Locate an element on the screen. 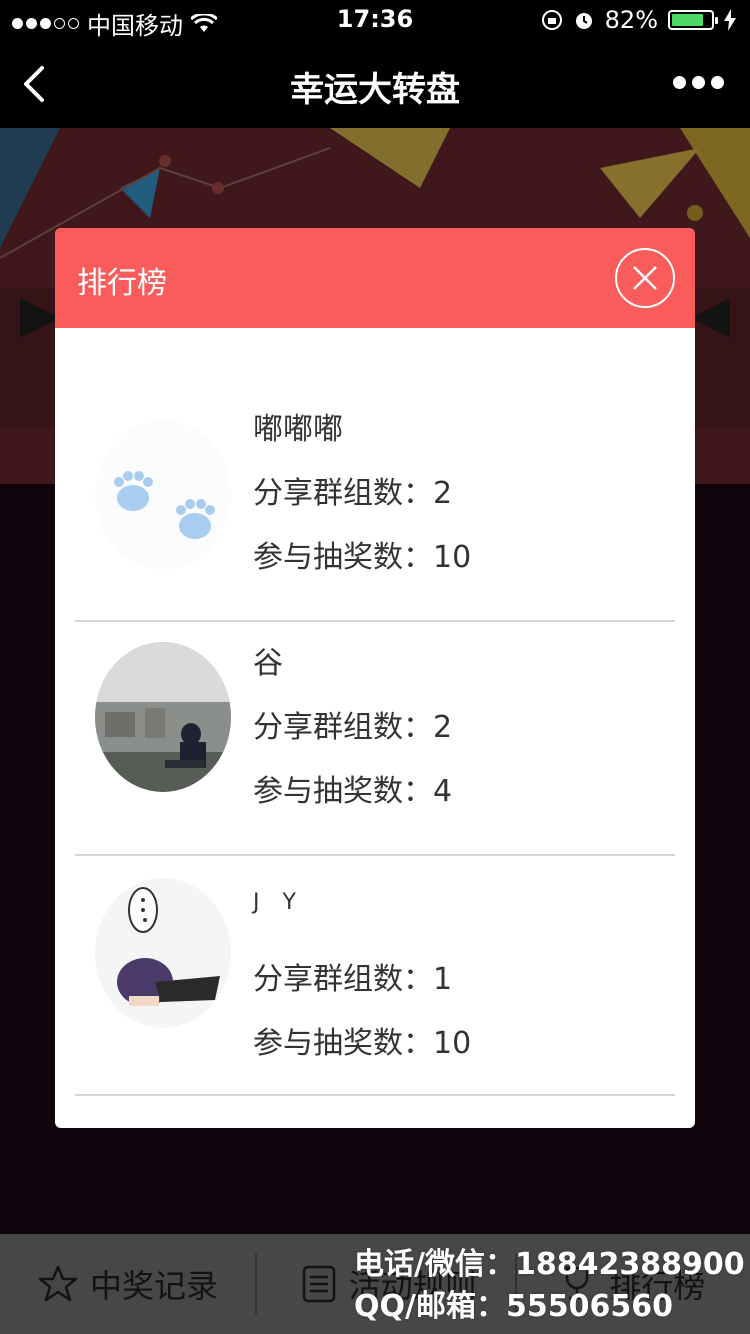  nav-bar: 幸运大转盘 is located at coordinates (375, 84).